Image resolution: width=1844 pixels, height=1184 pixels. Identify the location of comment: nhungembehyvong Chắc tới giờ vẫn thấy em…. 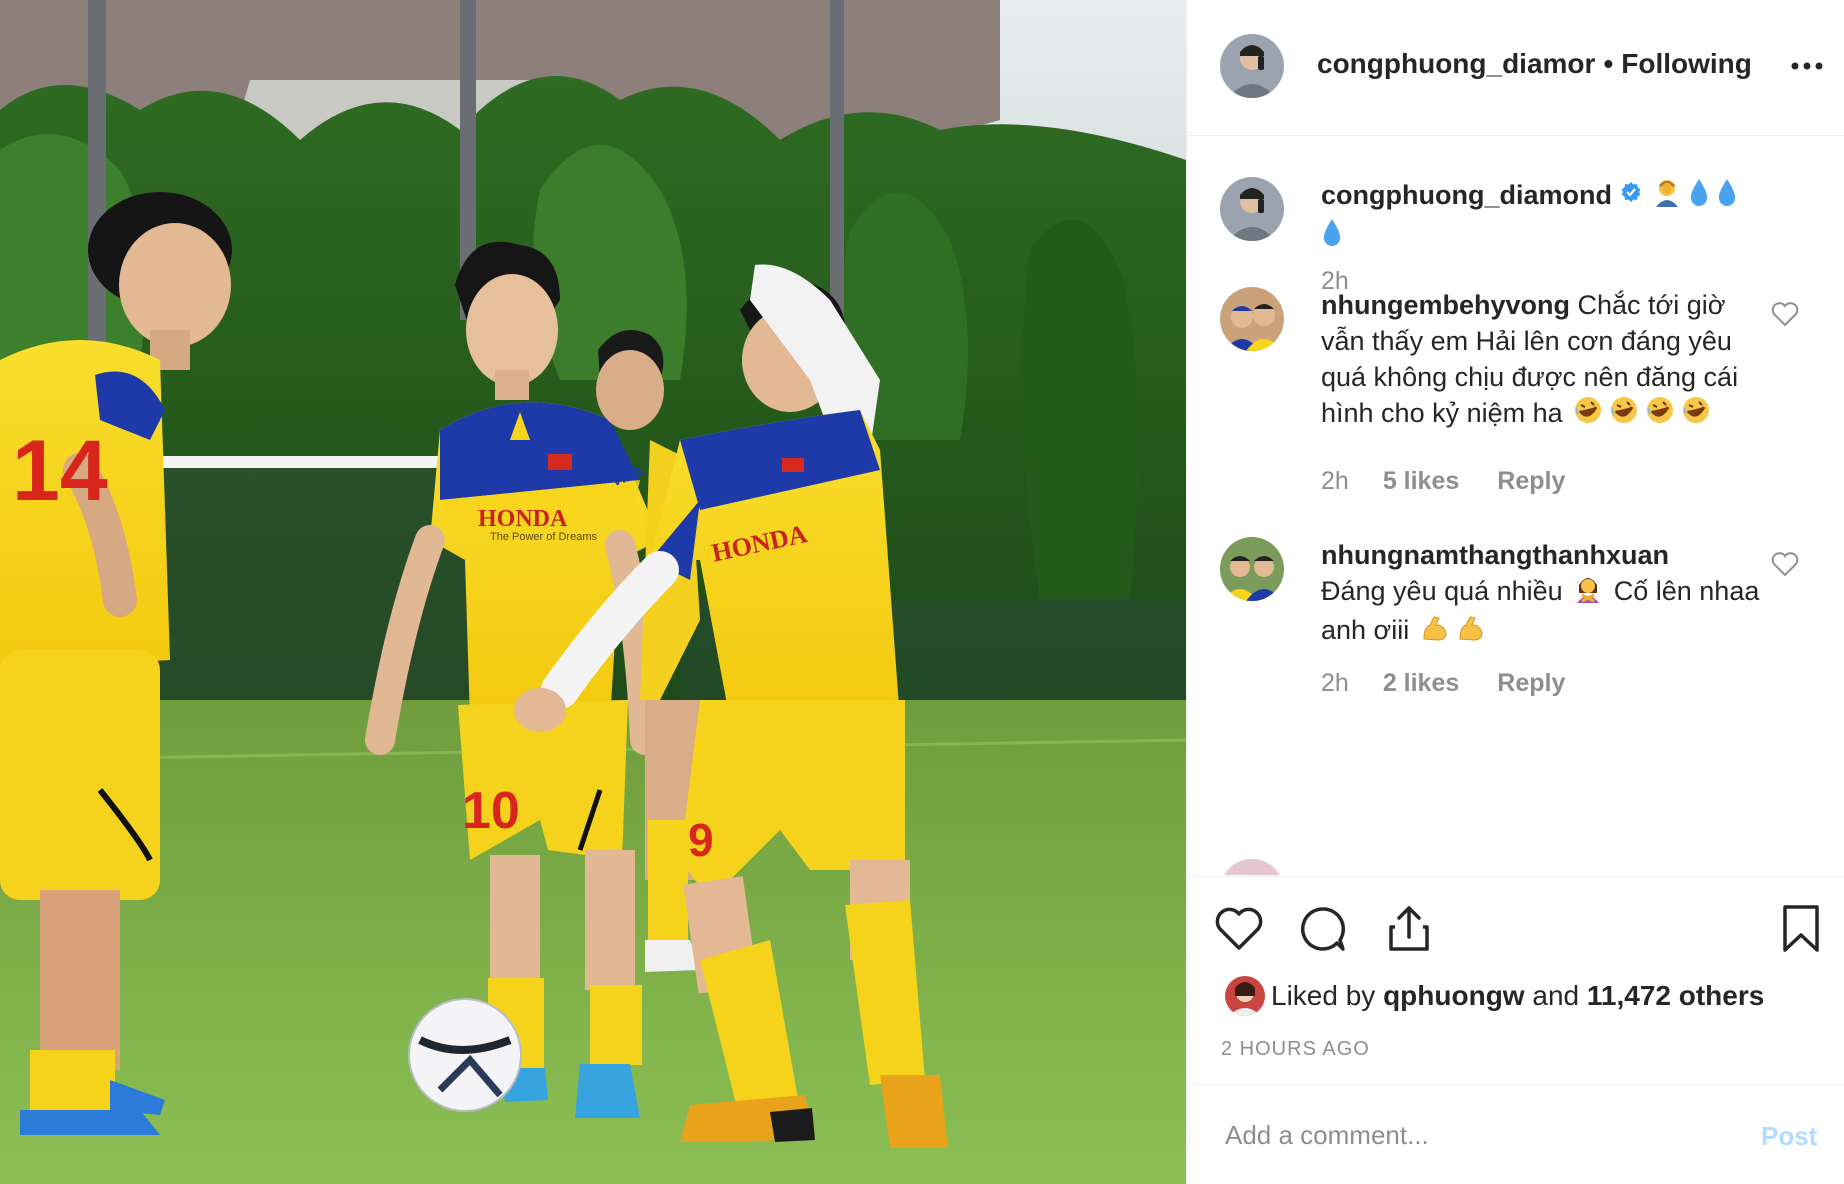
(1515, 402).